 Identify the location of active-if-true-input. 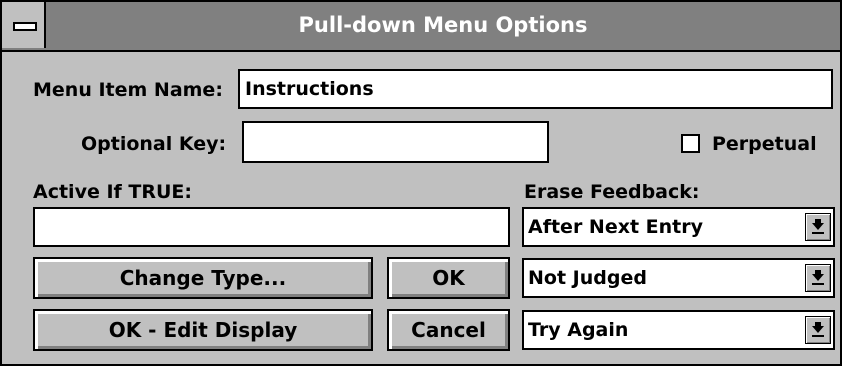
(271, 227).